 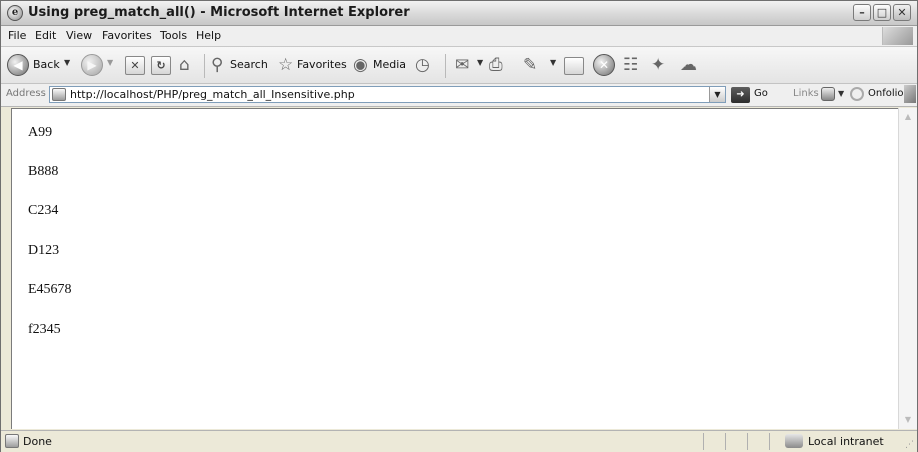 I want to click on output-line: A99, so click(x=40, y=132).